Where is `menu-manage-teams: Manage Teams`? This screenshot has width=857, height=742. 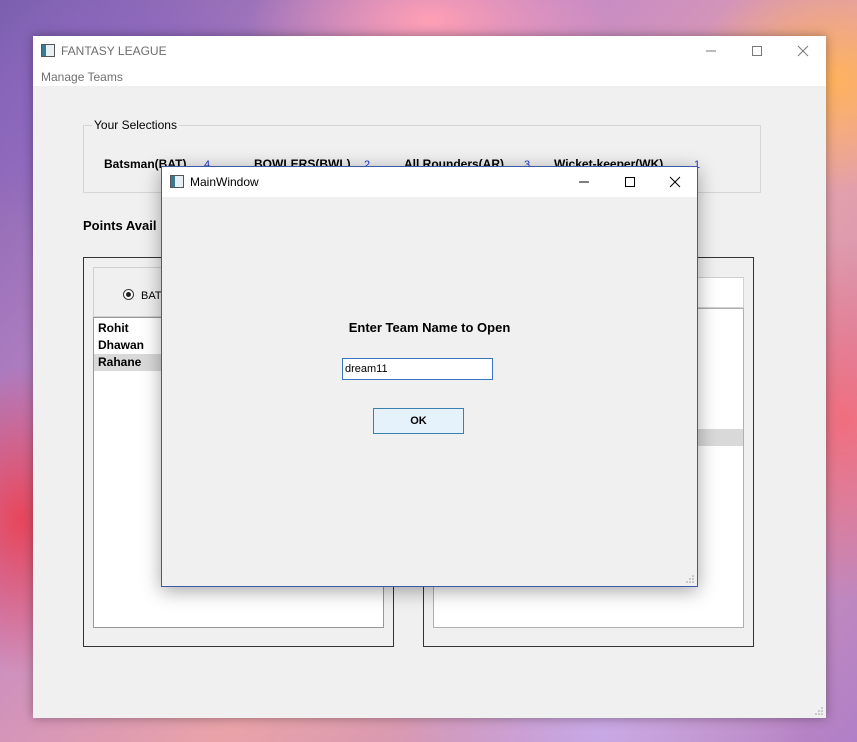 menu-manage-teams: Manage Teams is located at coordinates (82, 77).